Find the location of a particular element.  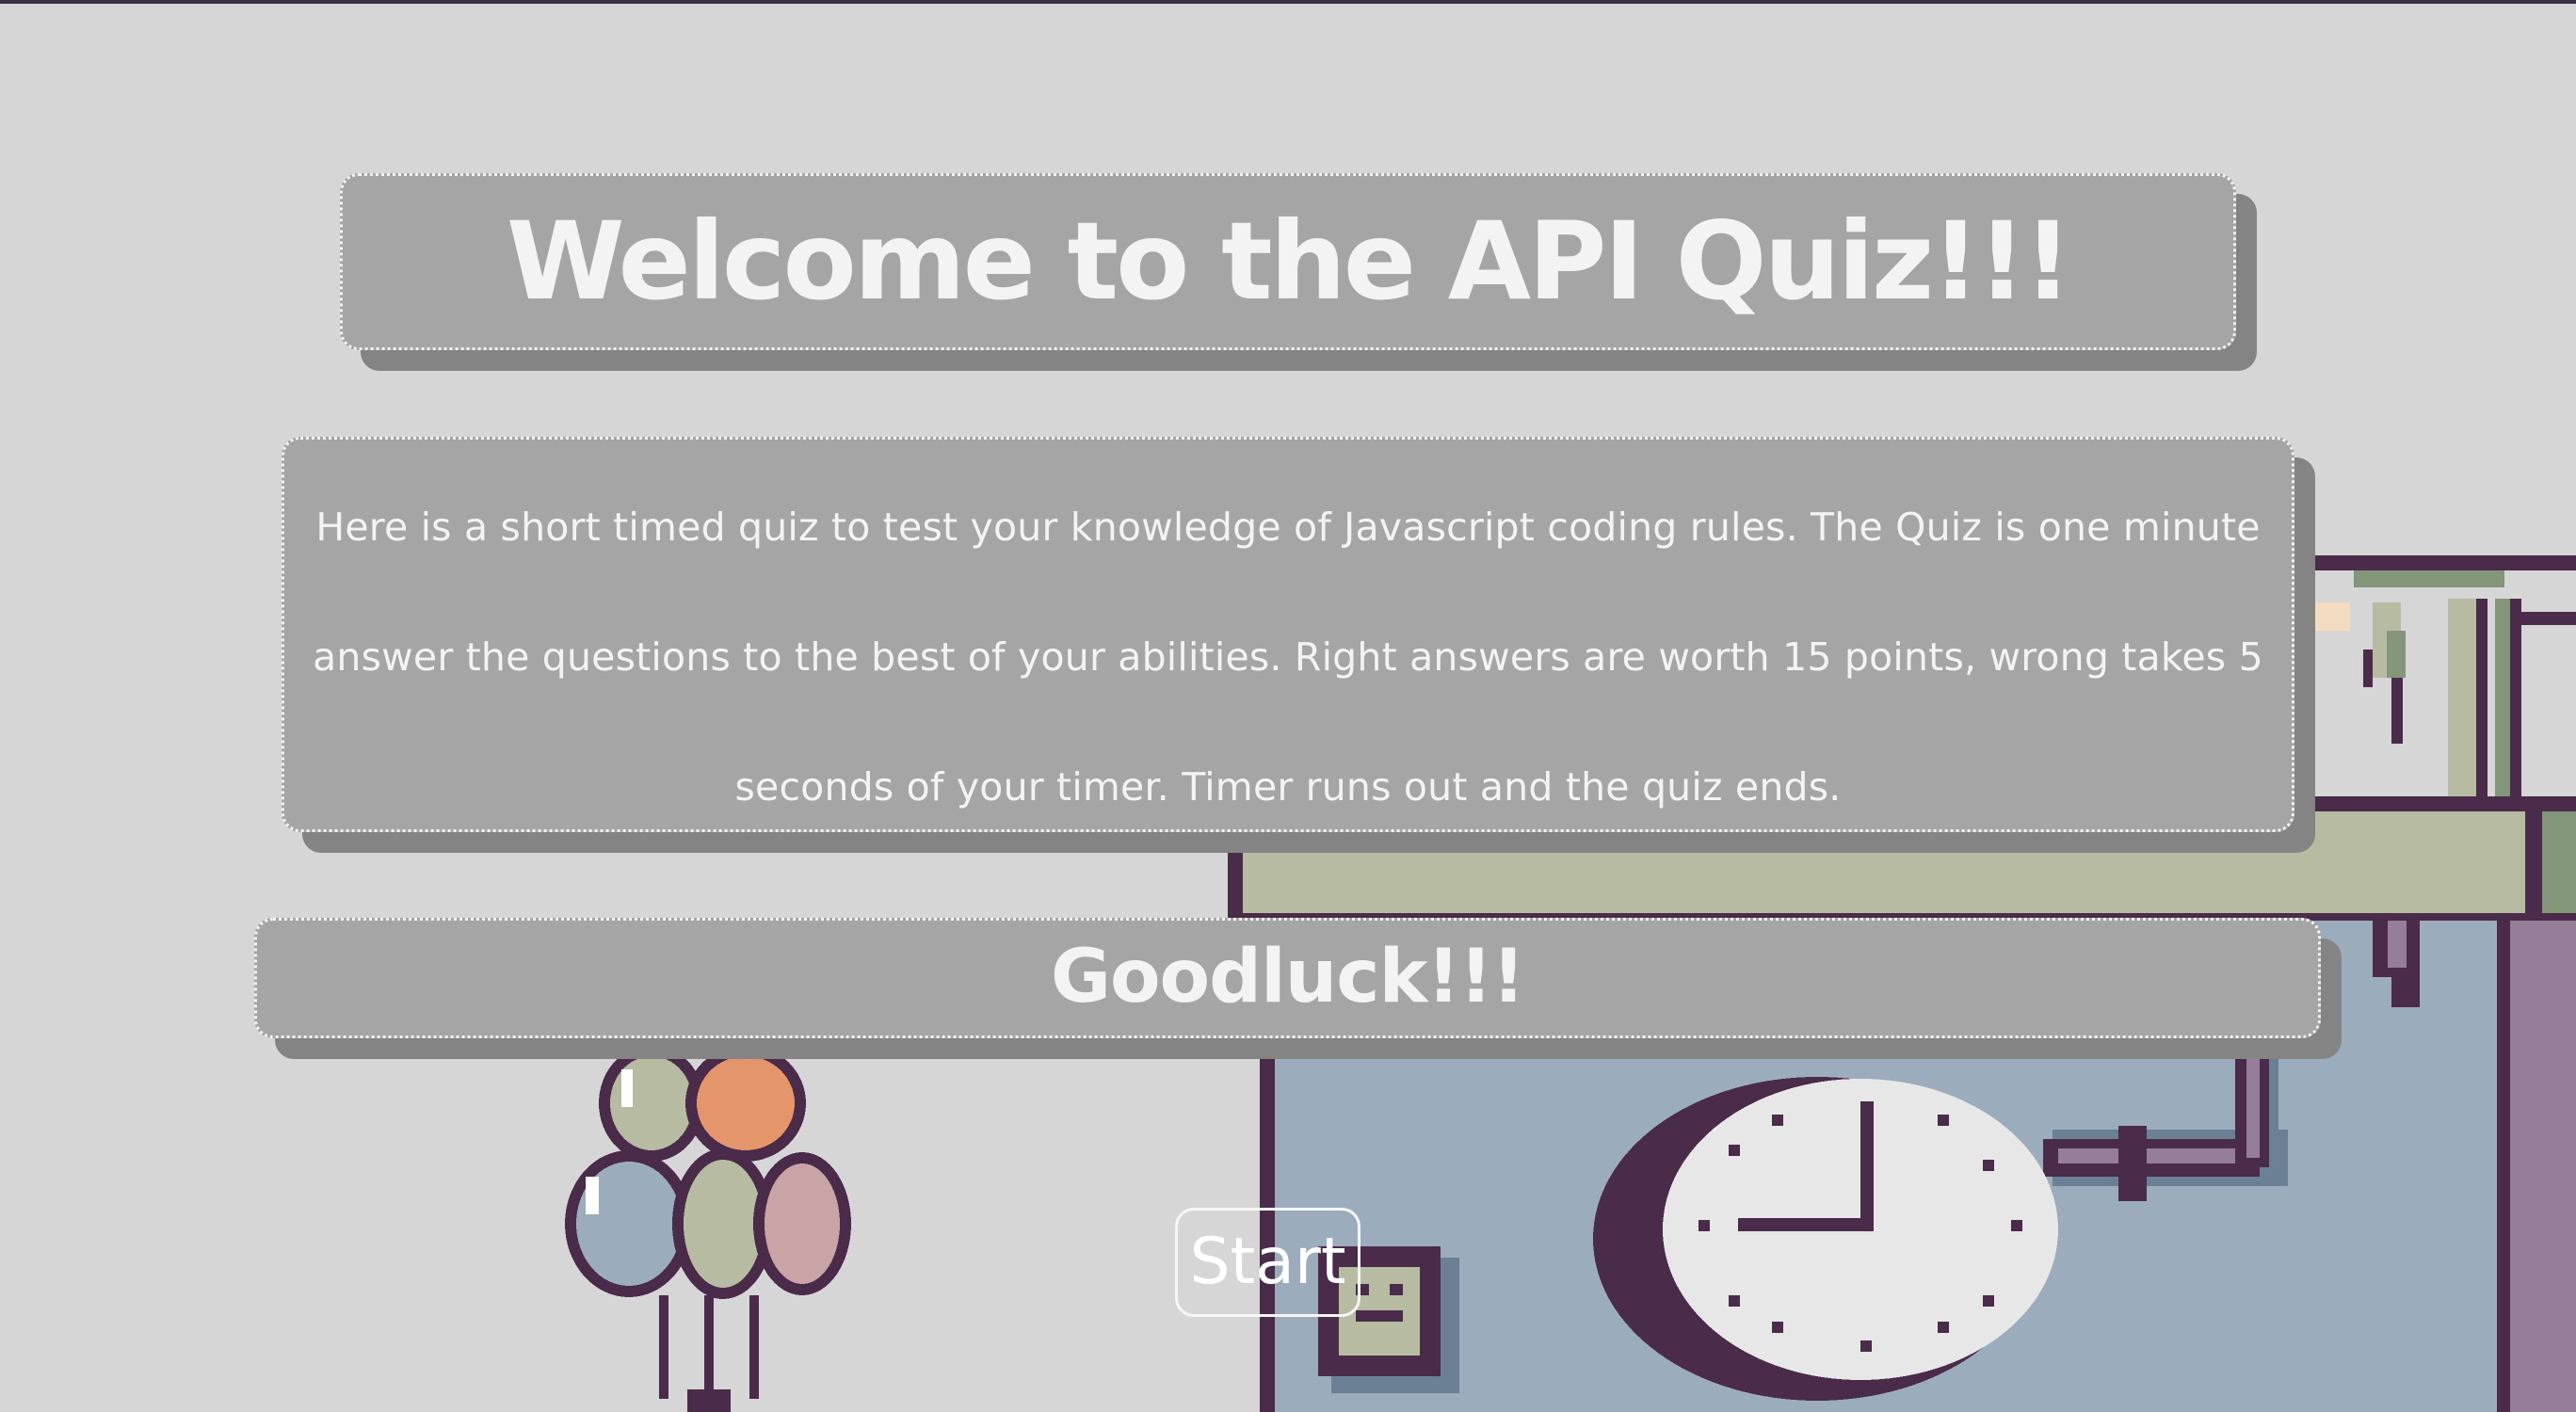

title-panel: Welcome to the API Quiz!!! is located at coordinates (1288, 261).